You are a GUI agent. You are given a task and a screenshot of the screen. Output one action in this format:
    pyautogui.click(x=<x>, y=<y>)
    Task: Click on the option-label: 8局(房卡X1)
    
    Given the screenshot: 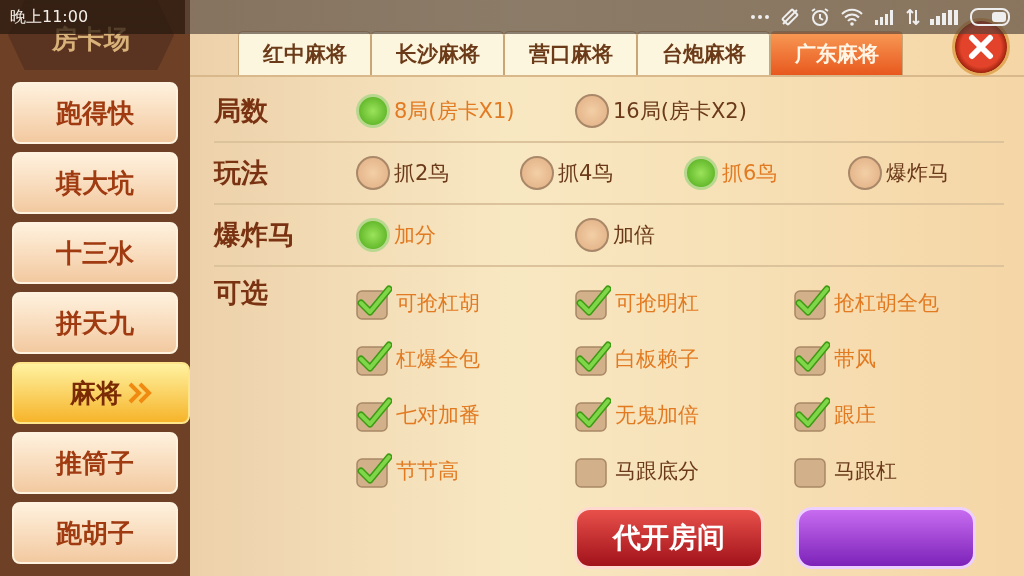 What is the action you would take?
    pyautogui.click(x=454, y=111)
    